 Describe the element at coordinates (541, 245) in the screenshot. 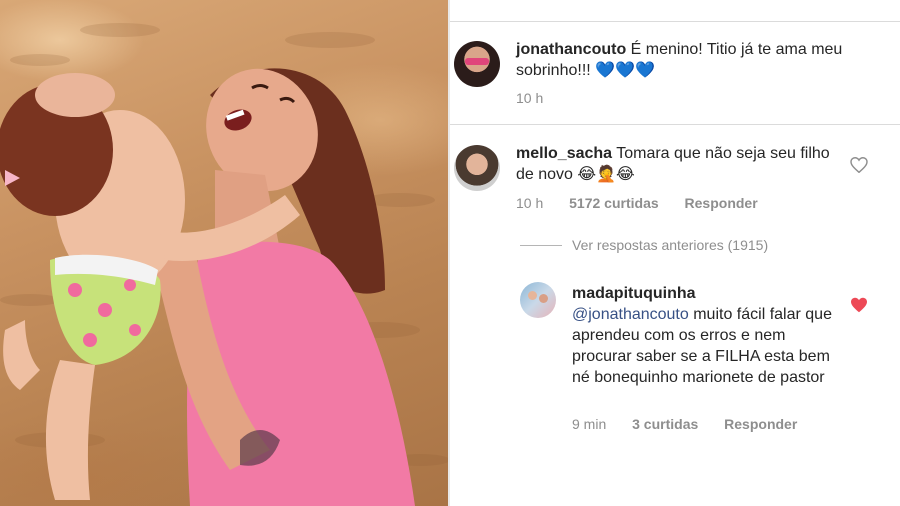

I see `view-replies-line` at that location.